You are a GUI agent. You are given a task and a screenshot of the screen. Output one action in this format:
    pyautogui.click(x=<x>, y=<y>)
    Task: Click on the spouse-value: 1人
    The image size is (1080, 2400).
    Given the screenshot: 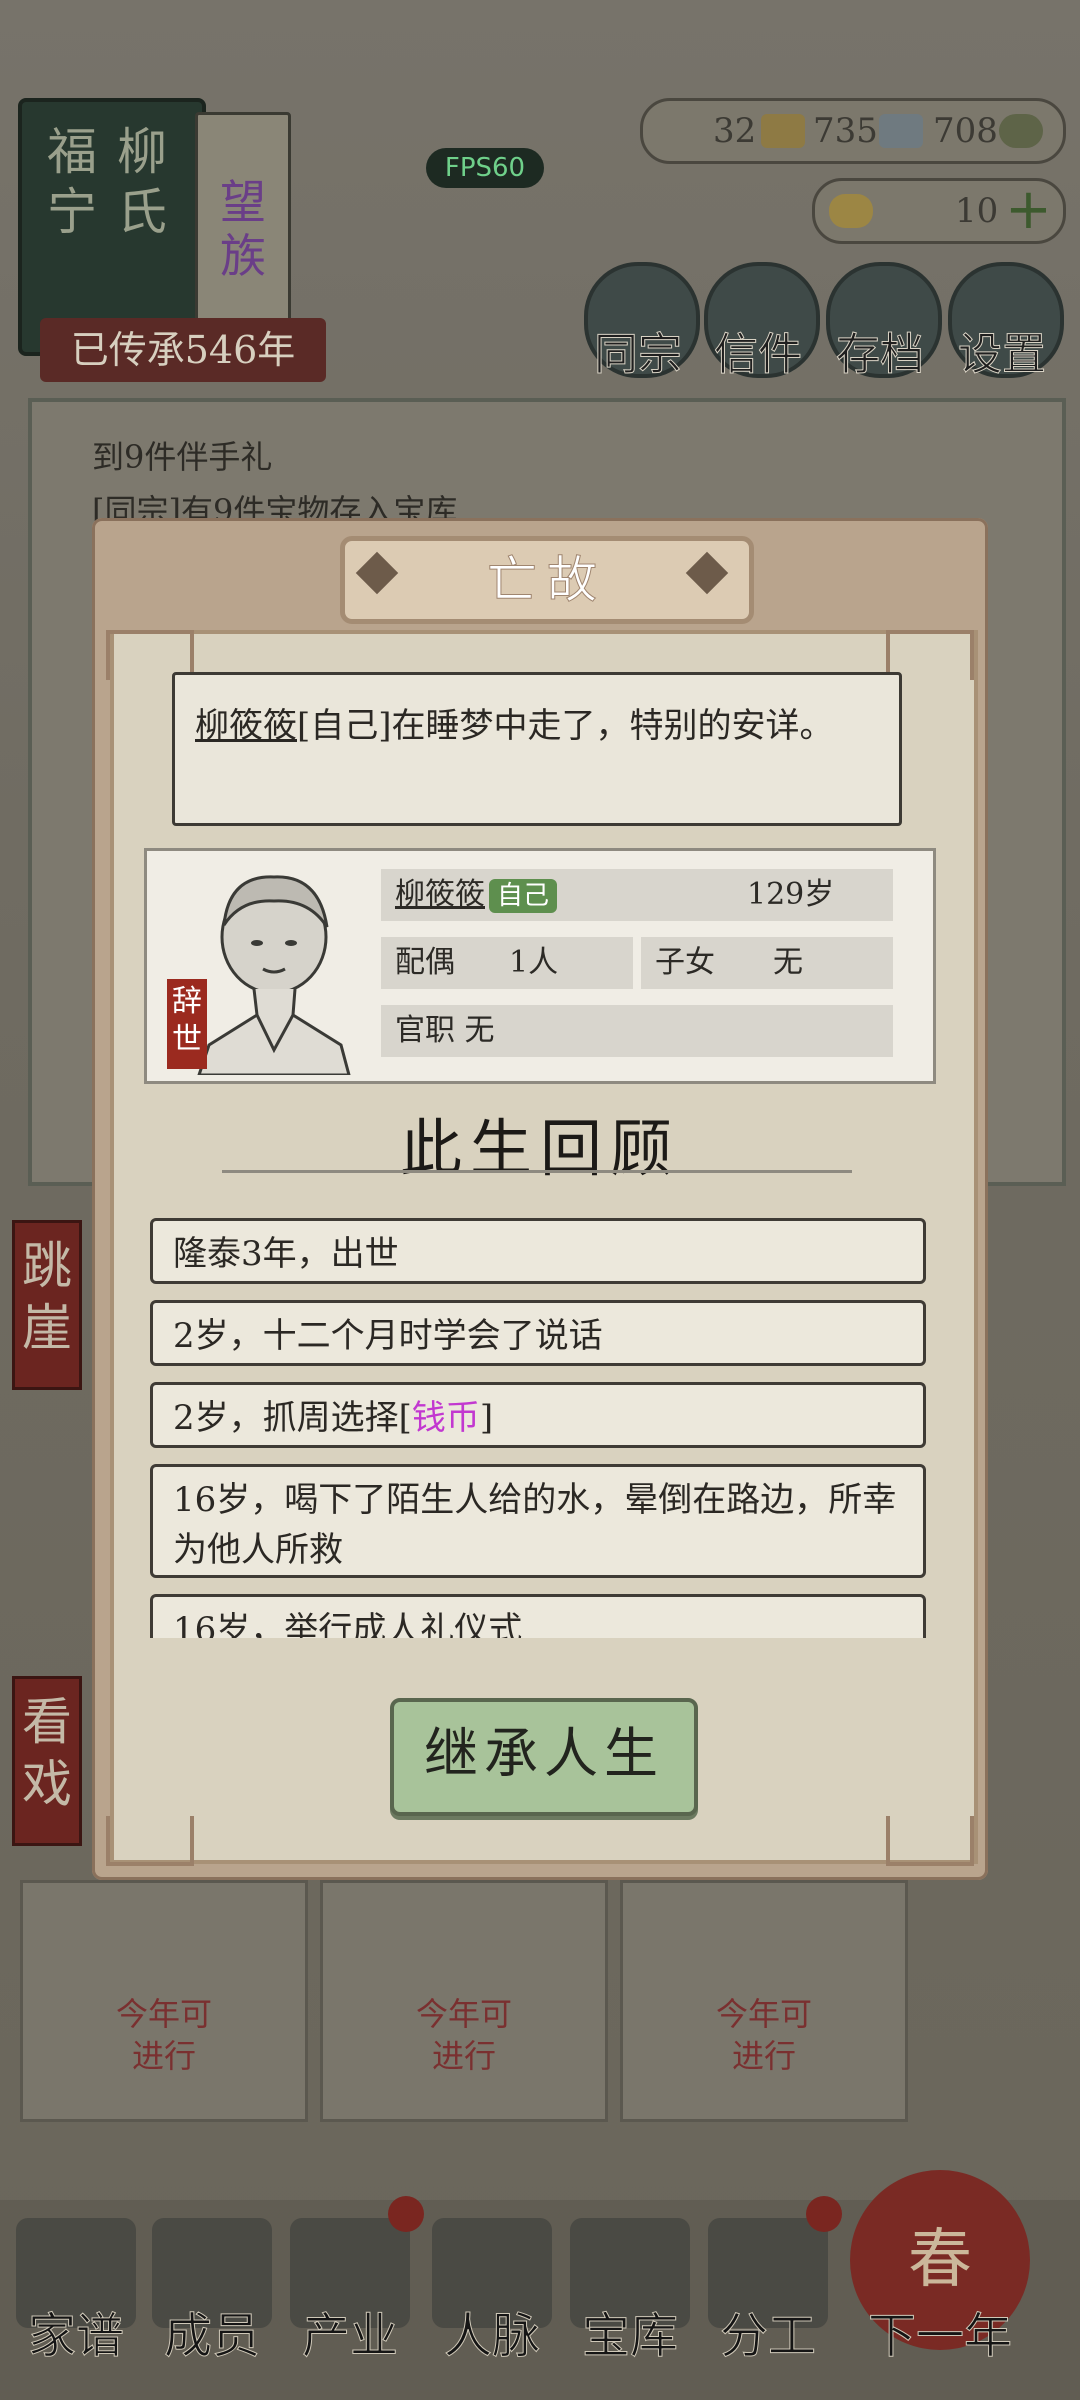 What is the action you would take?
    pyautogui.click(x=534, y=962)
    